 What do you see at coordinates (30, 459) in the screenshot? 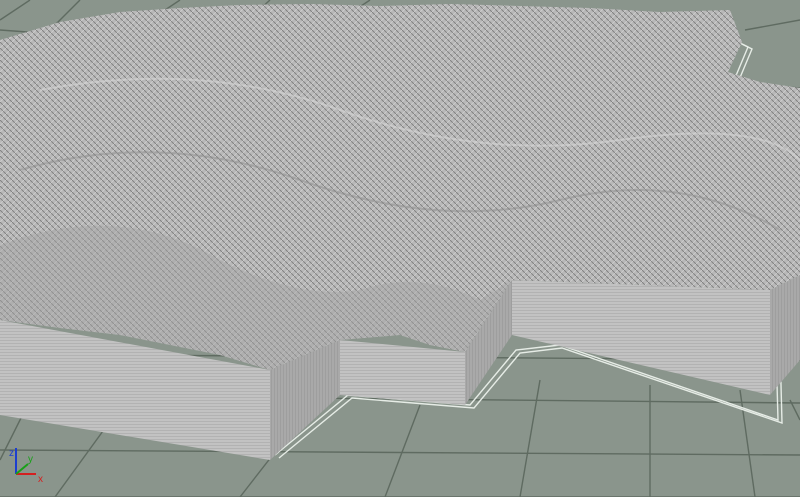
I see `y-axis-label: y` at bounding box center [30, 459].